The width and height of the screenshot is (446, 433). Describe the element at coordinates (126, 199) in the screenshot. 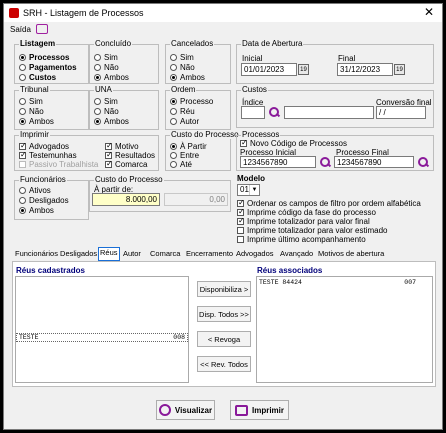

I see `custo-valor-input: 8.000,00` at that location.